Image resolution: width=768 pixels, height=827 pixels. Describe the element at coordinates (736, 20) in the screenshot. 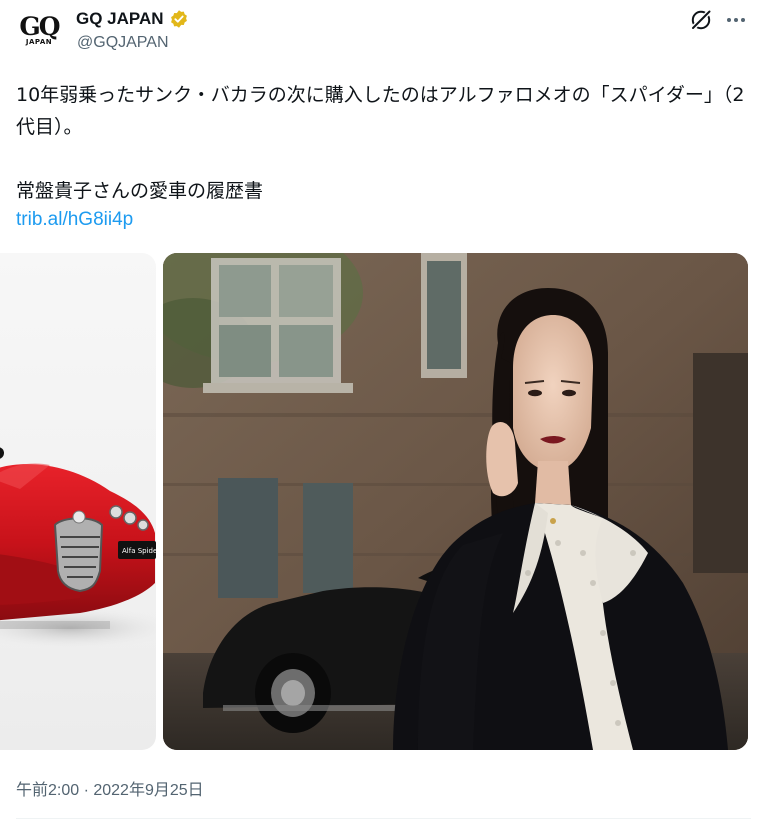

I see `more-options-icon` at that location.